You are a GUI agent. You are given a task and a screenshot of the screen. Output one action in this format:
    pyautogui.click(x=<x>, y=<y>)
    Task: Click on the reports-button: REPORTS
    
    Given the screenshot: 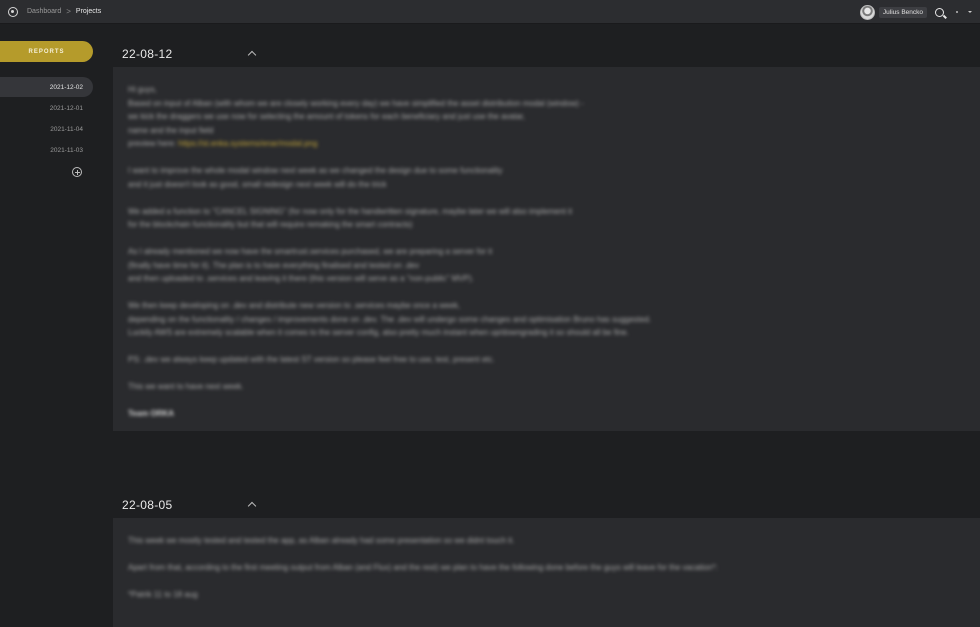 What is the action you would take?
    pyautogui.click(x=46, y=51)
    